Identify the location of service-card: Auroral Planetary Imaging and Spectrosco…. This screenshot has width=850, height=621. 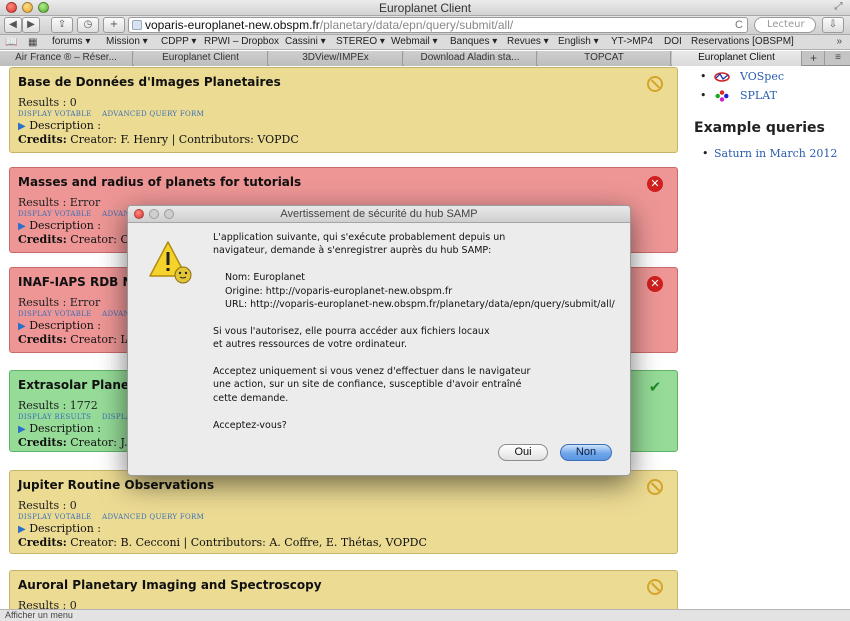
(343, 589).